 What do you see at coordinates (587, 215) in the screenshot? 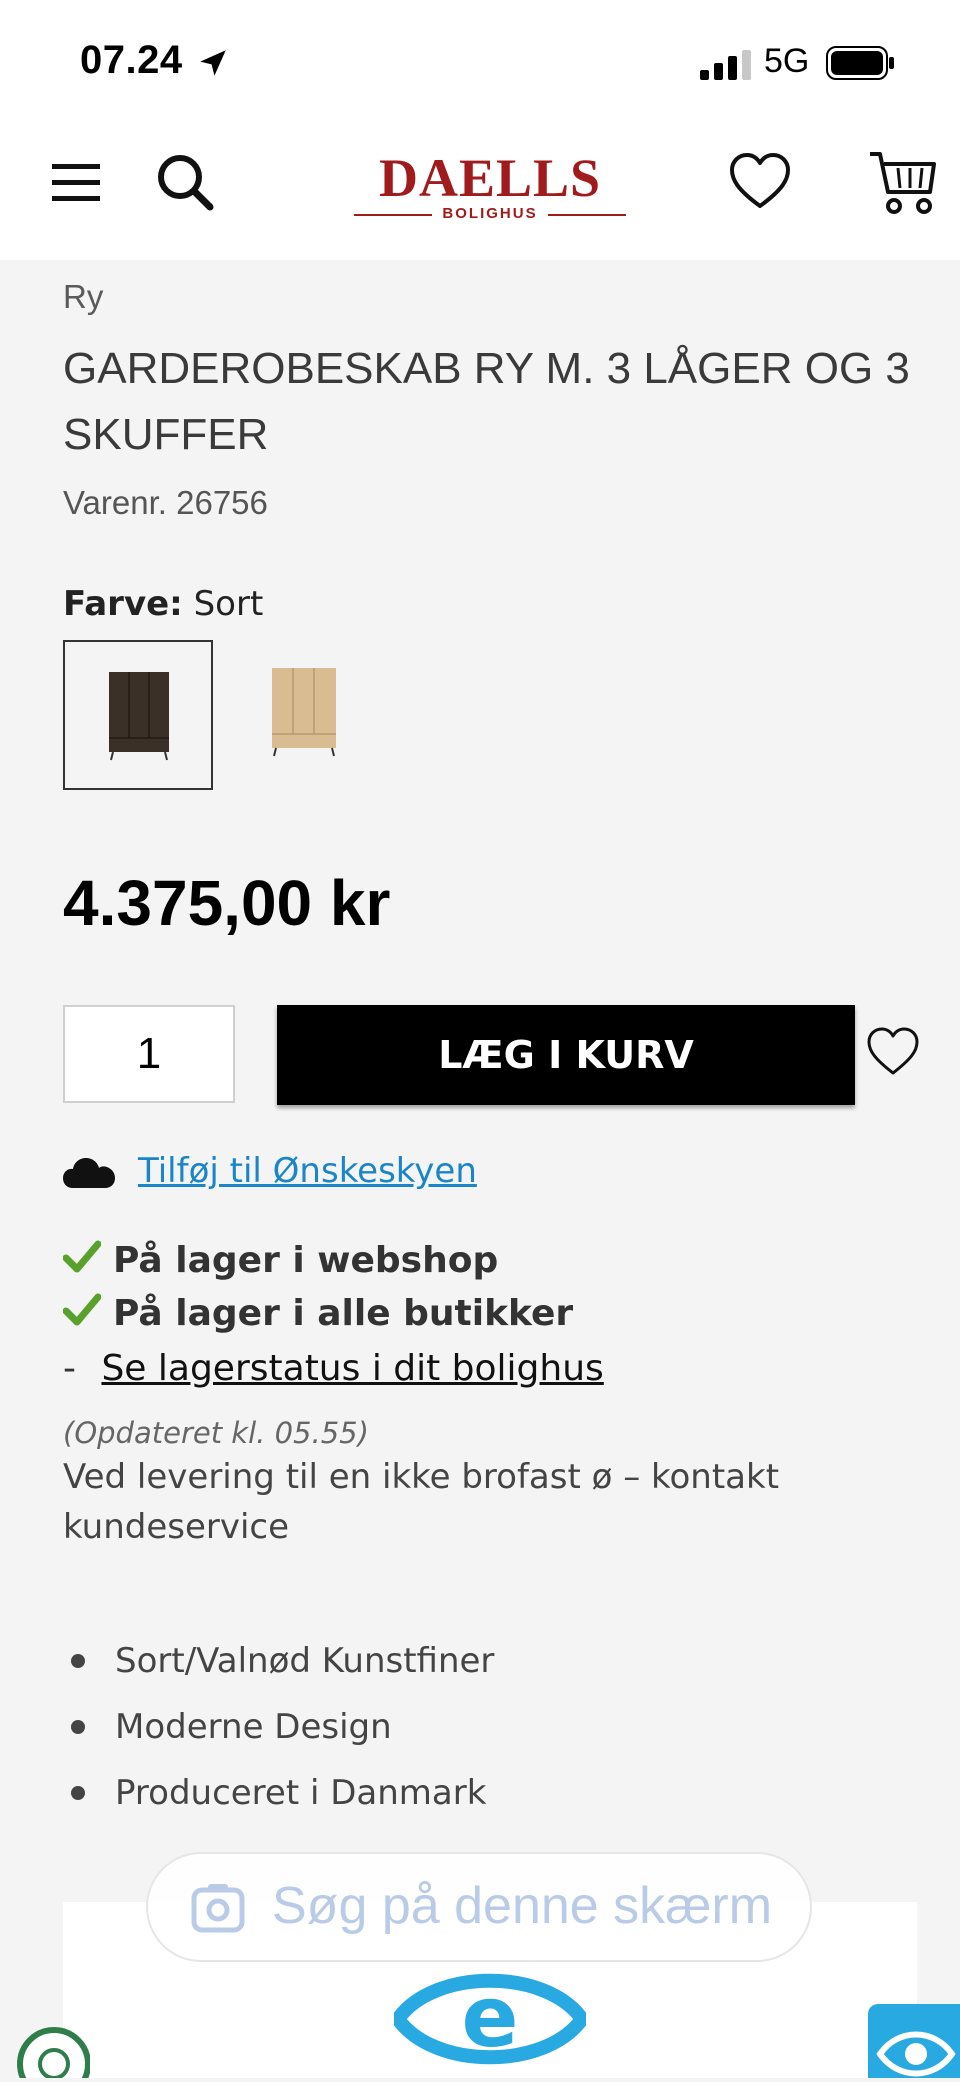
I see `logo-rule-right` at bounding box center [587, 215].